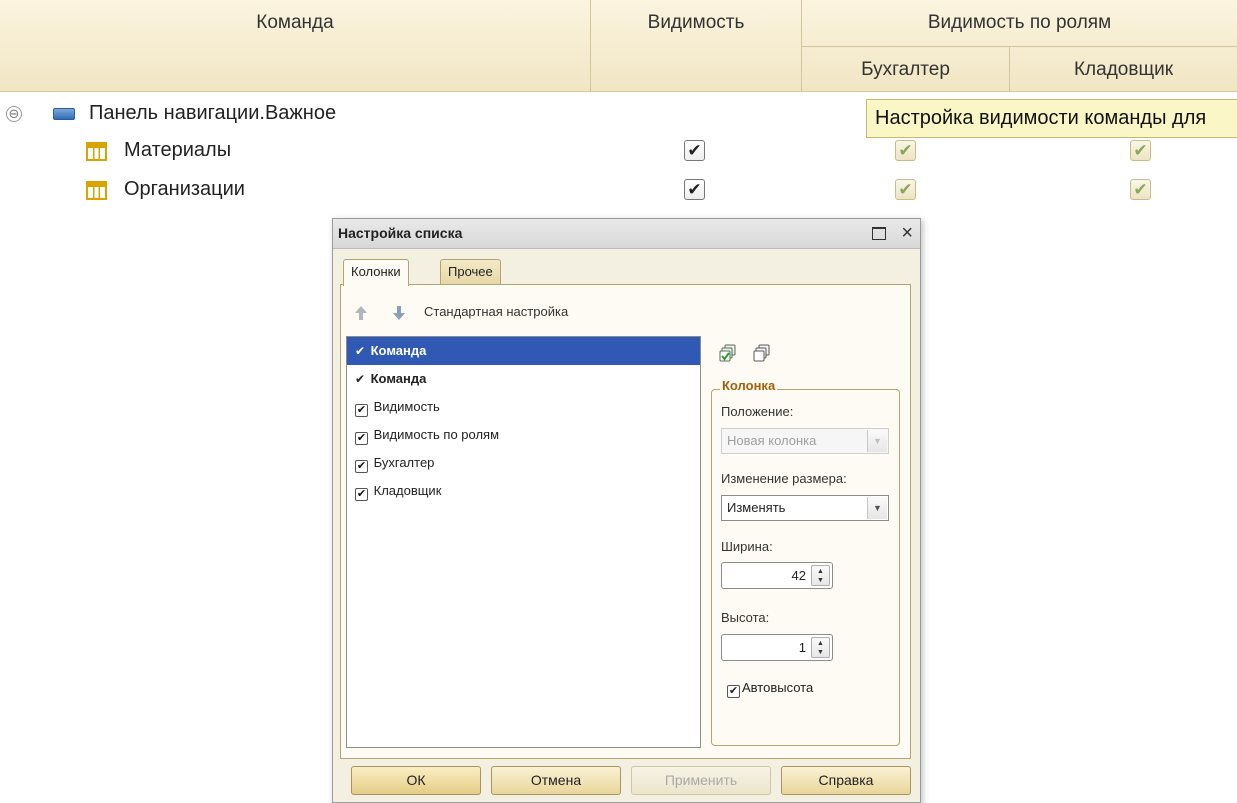 Image resolution: width=1237 pixels, height=803 pixels. I want to click on uncheck-all-icon, so click(762, 353).